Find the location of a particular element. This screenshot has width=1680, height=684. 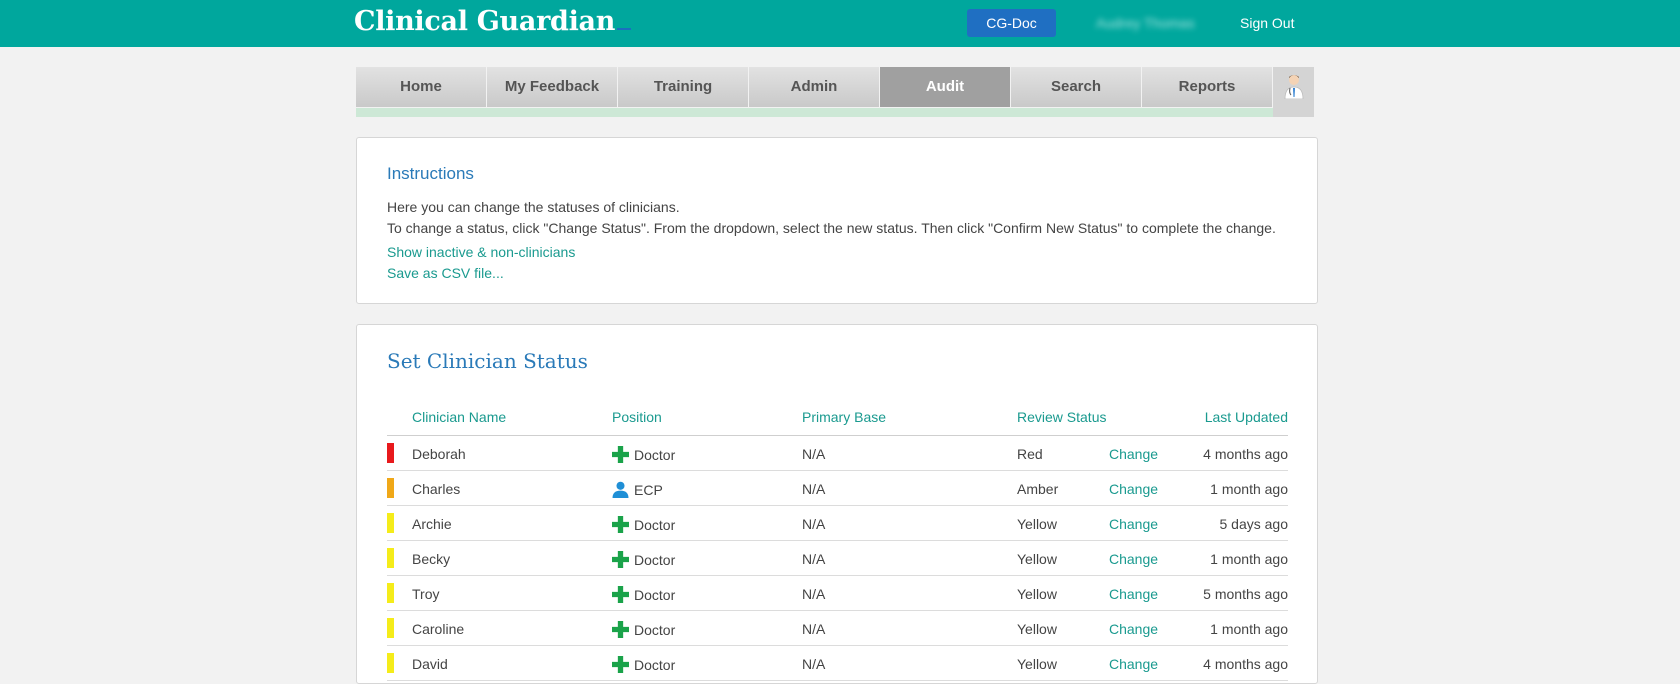

cg-doc-button: CG-Doc is located at coordinates (1011, 23).